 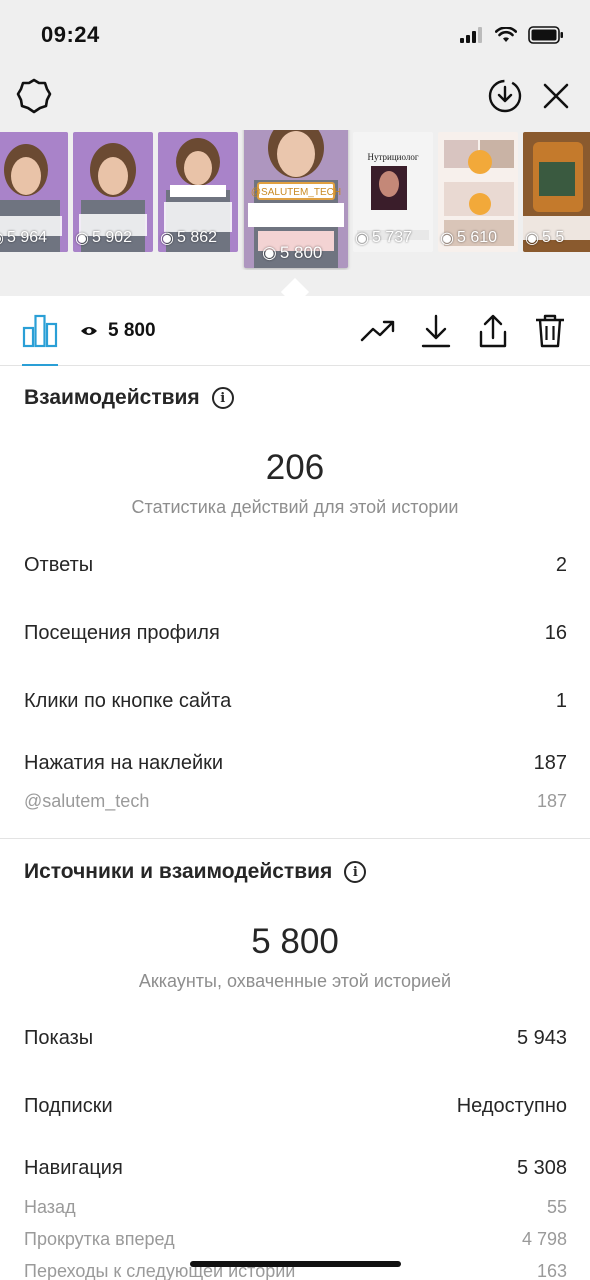 I want to click on close-button, so click(x=556, y=96).